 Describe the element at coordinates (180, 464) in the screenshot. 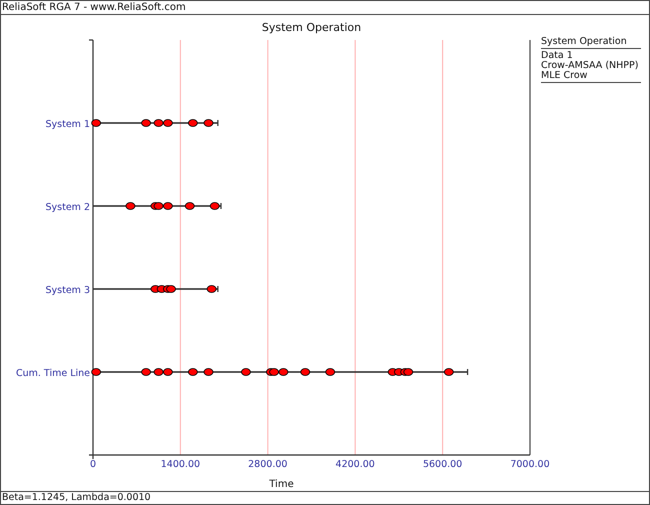

I see `tick-label: 1400.00` at that location.